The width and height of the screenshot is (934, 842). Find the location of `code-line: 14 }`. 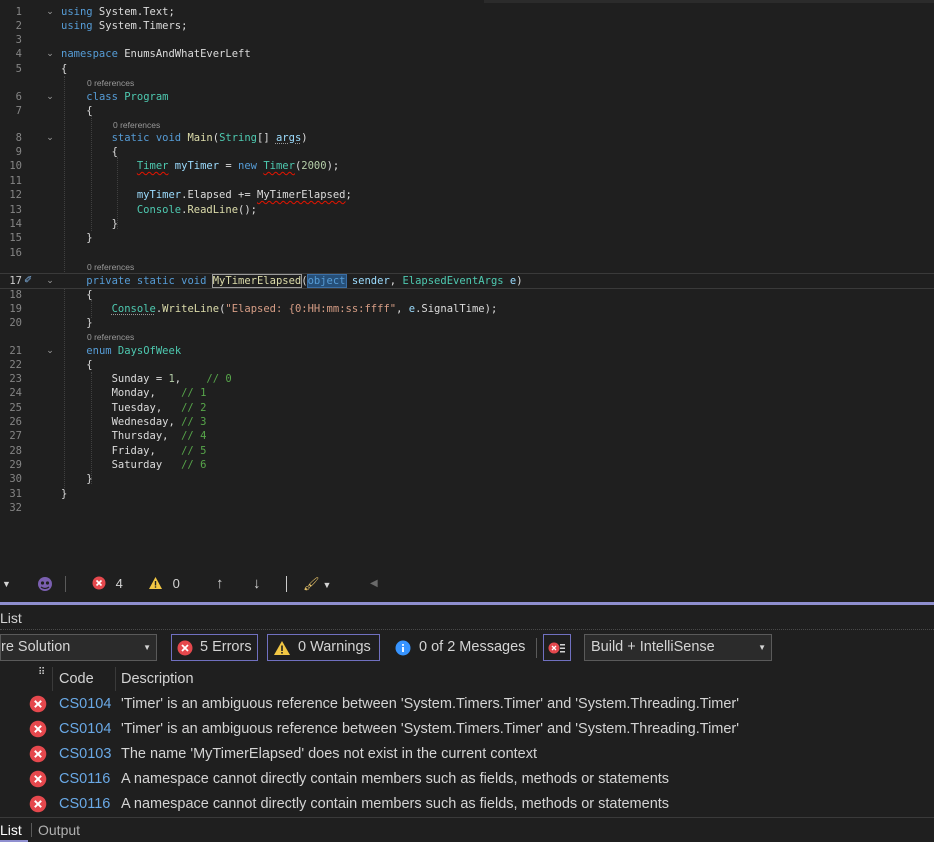

code-line: 14 } is located at coordinates (467, 224).